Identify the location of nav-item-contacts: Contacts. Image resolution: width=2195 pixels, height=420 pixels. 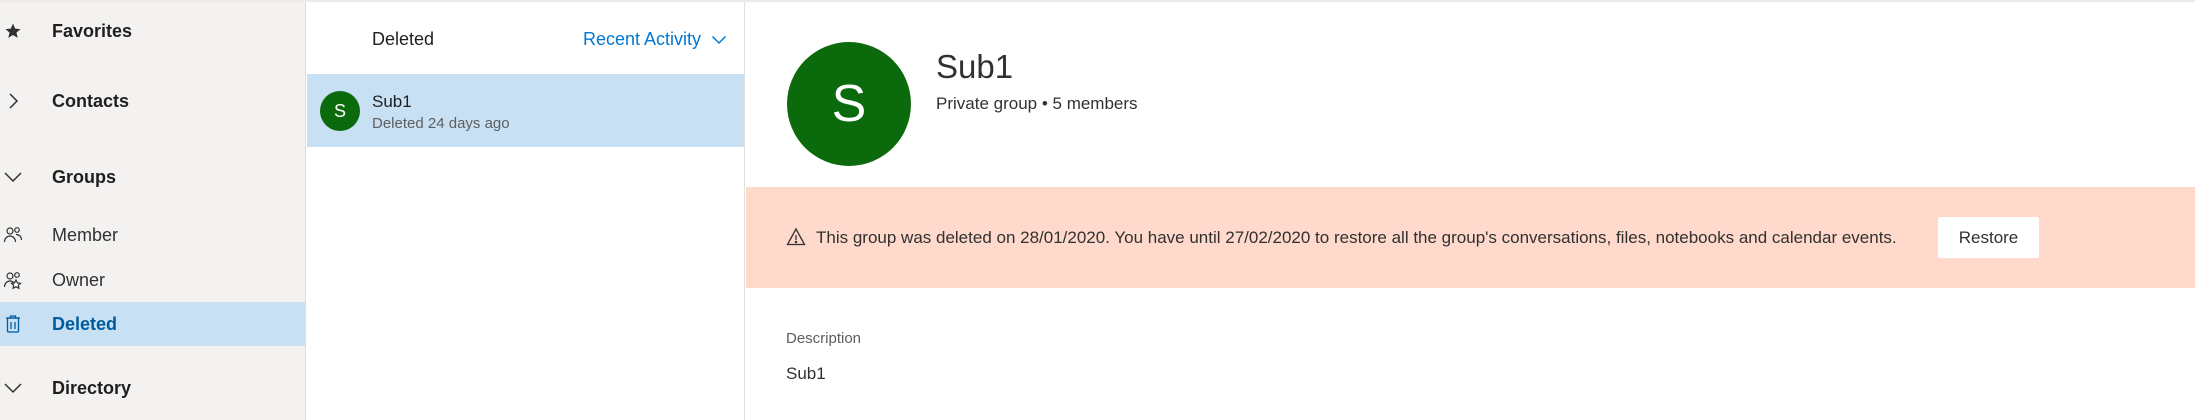
(152, 101).